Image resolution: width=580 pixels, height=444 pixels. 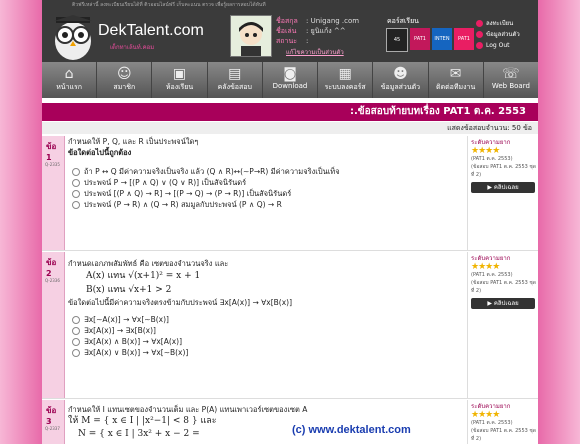 What do you see at coordinates (120, 330) in the screenshot?
I see `option-text: ∃x[A(x)] → ∃x[B(x)]` at bounding box center [120, 330].